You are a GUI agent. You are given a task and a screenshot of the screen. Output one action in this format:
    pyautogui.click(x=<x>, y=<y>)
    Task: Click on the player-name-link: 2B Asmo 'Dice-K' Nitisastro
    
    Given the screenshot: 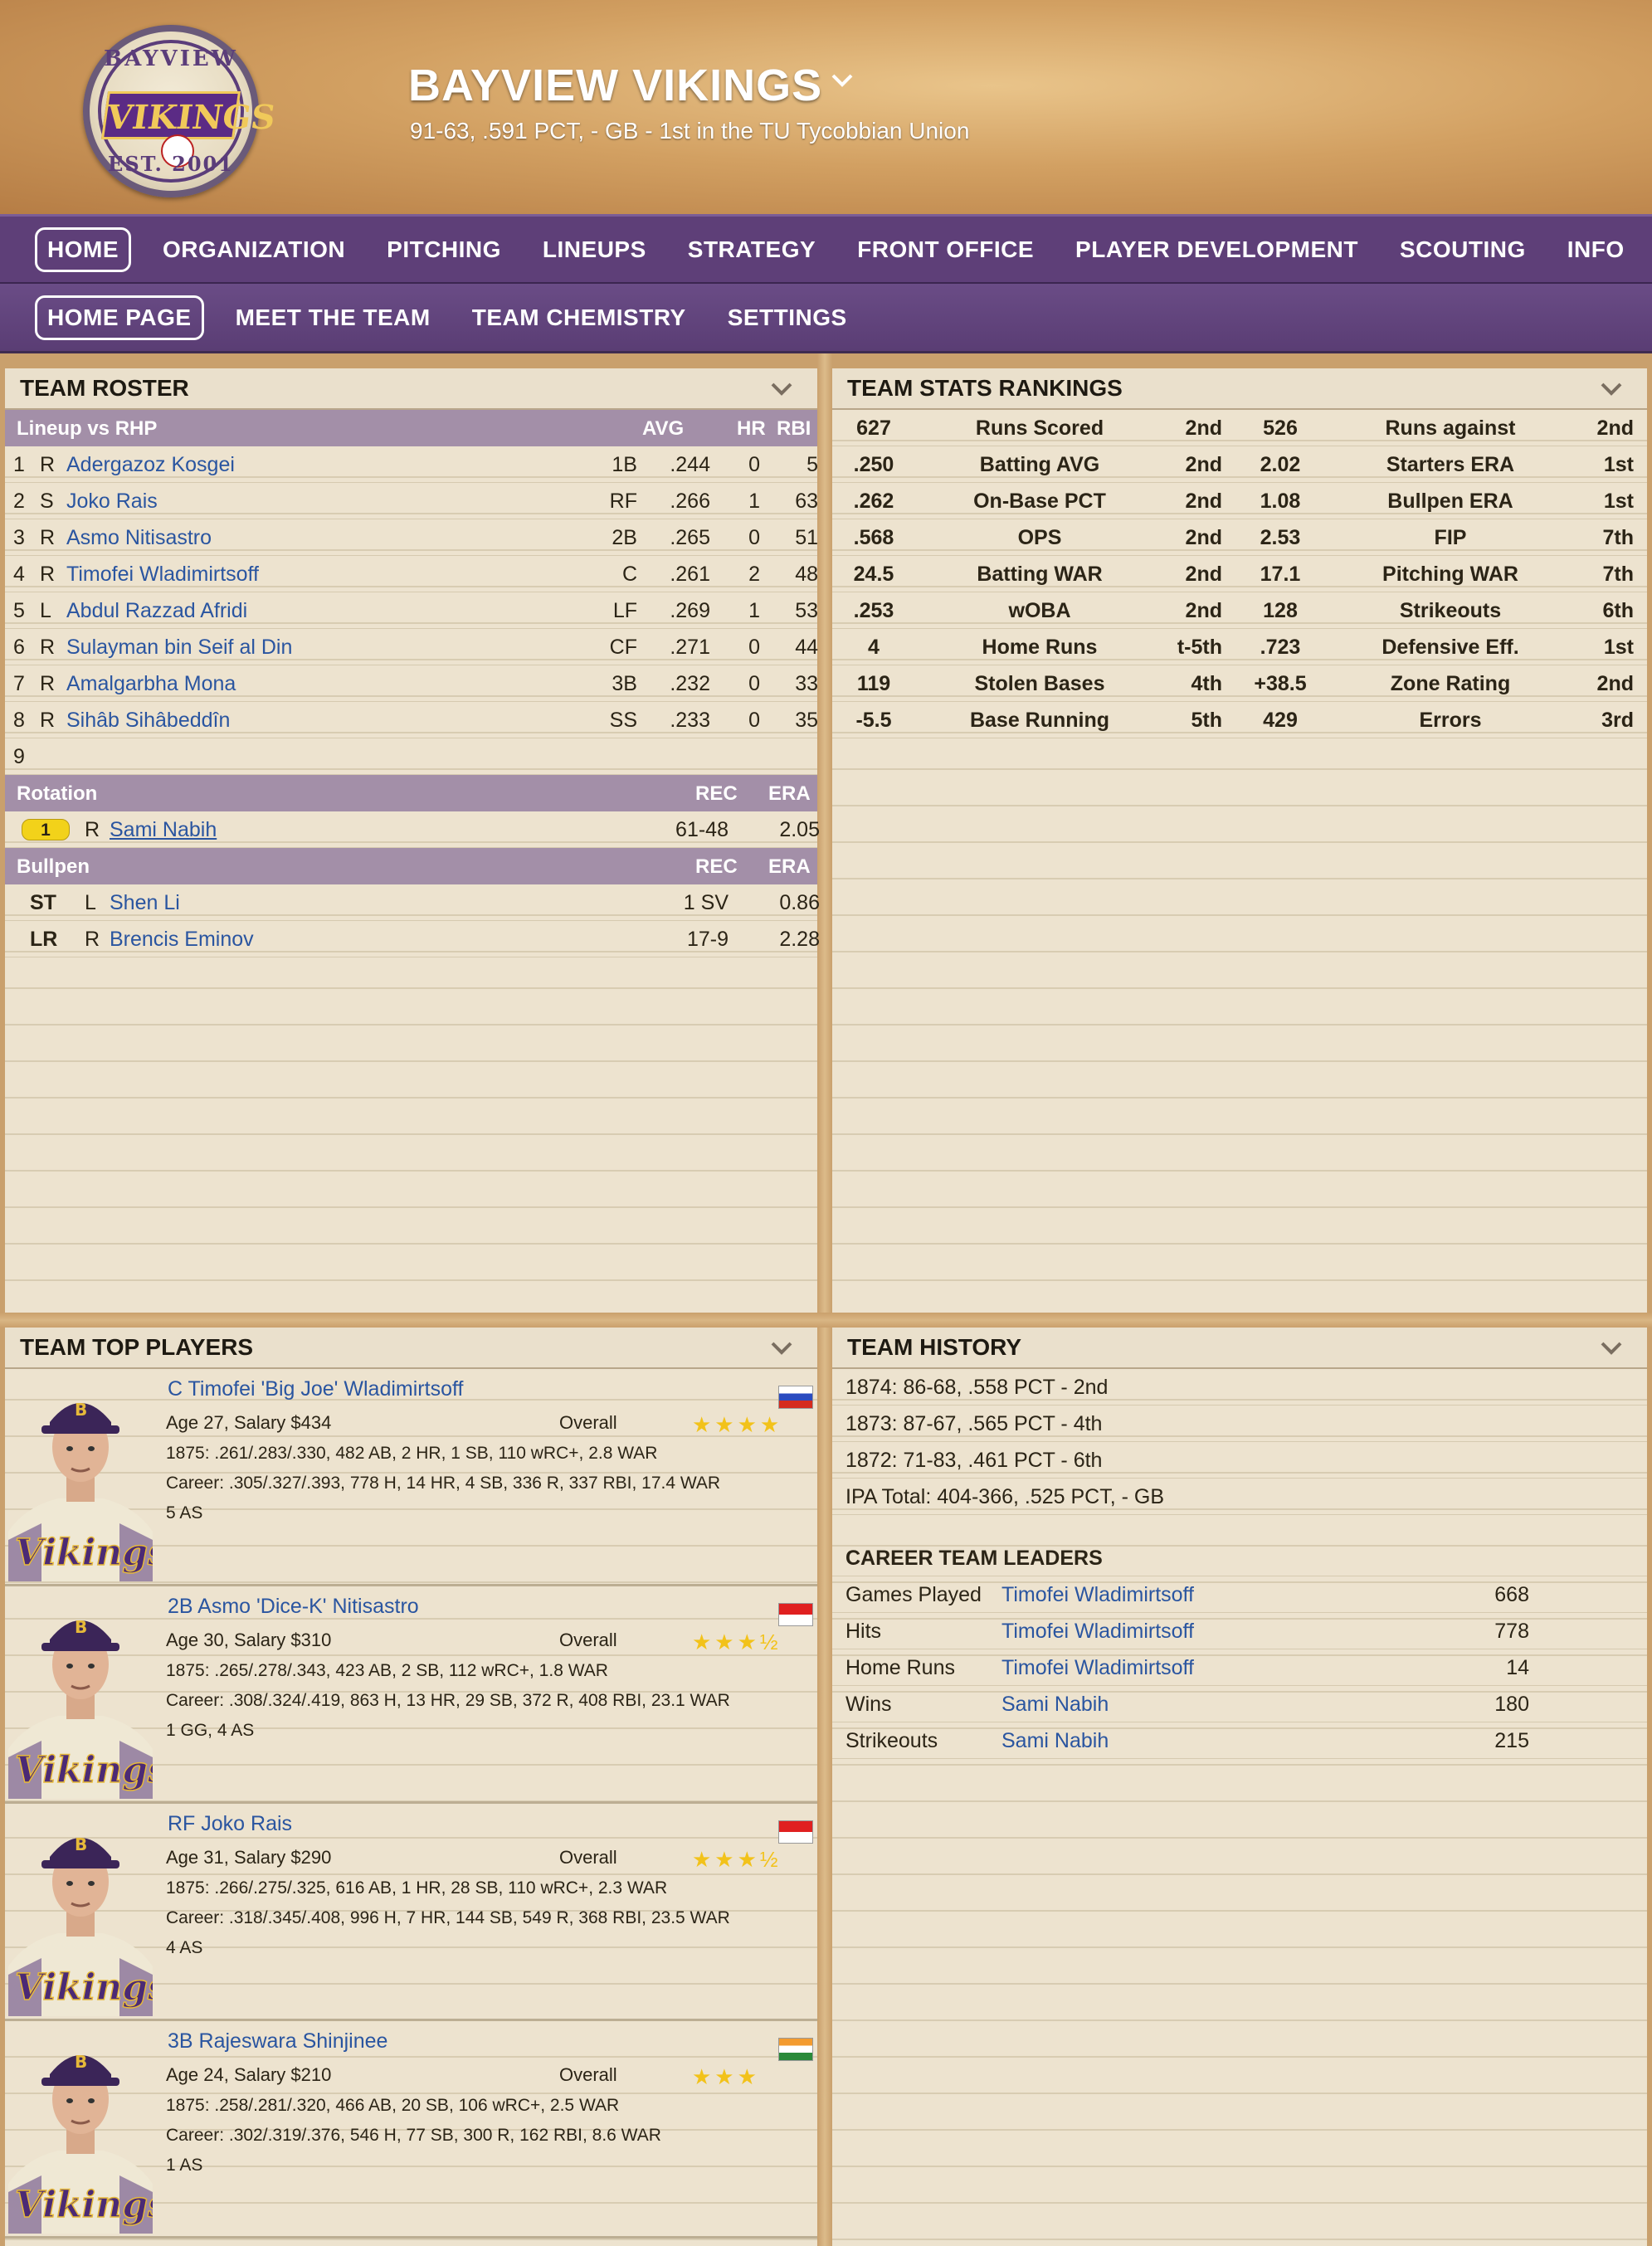 What is the action you would take?
    pyautogui.click(x=294, y=1607)
    